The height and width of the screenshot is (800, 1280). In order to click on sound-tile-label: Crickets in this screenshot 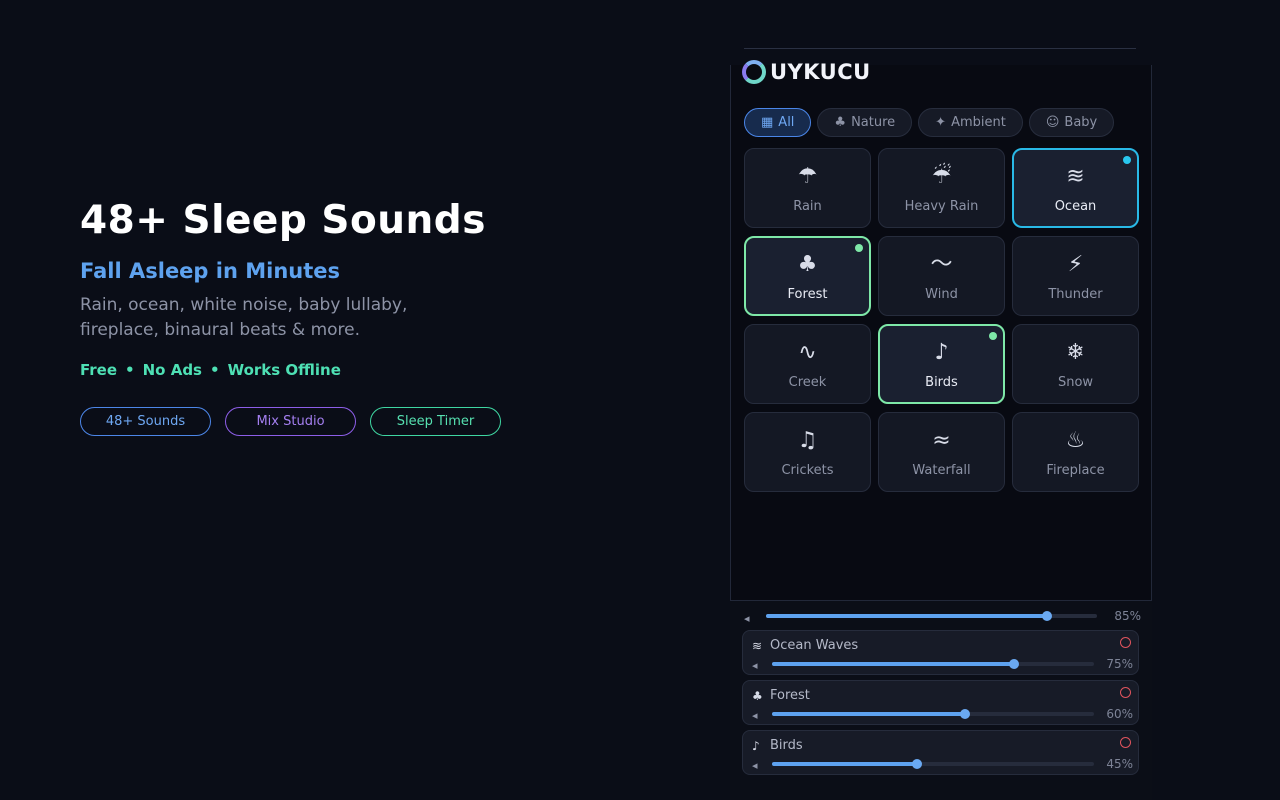, I will do `click(807, 470)`.